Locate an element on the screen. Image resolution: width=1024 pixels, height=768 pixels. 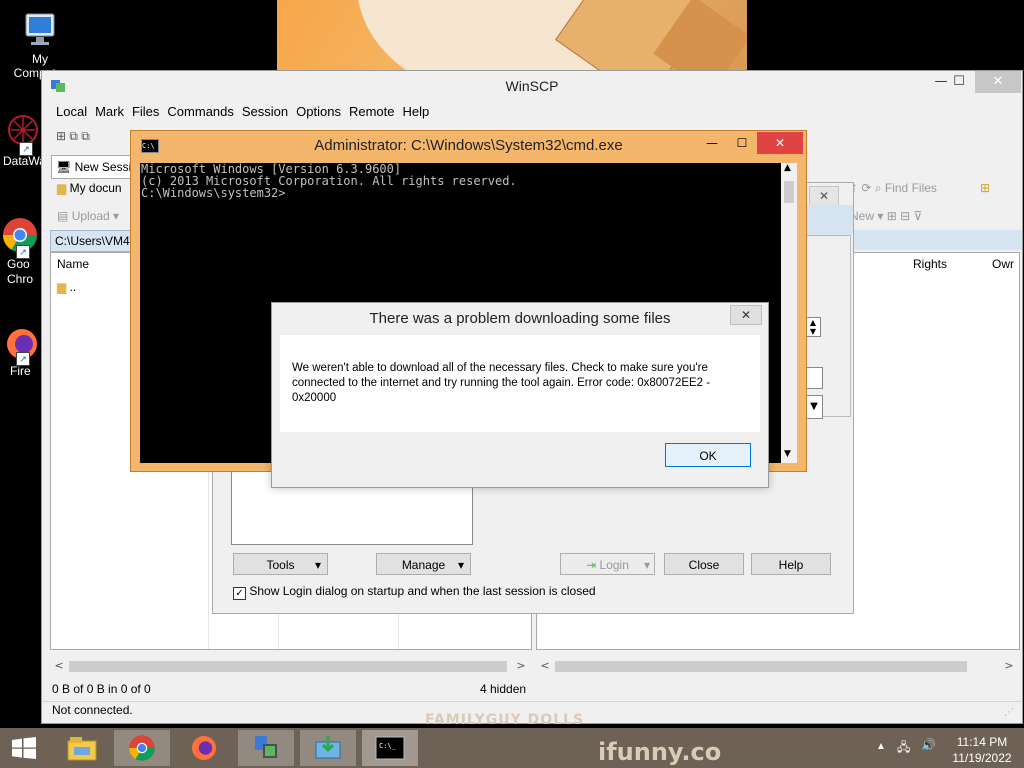
cmd-close-button: ✕ is located at coordinates (780, 143).